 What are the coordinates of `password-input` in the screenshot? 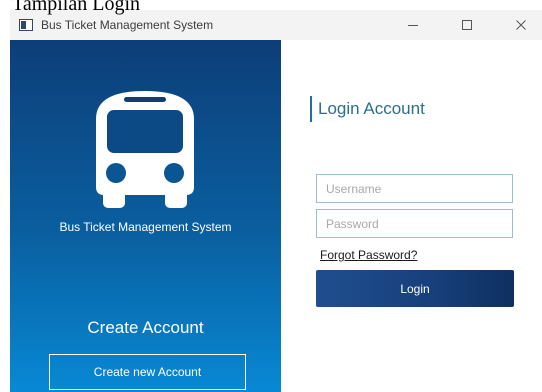 It's located at (414, 223).